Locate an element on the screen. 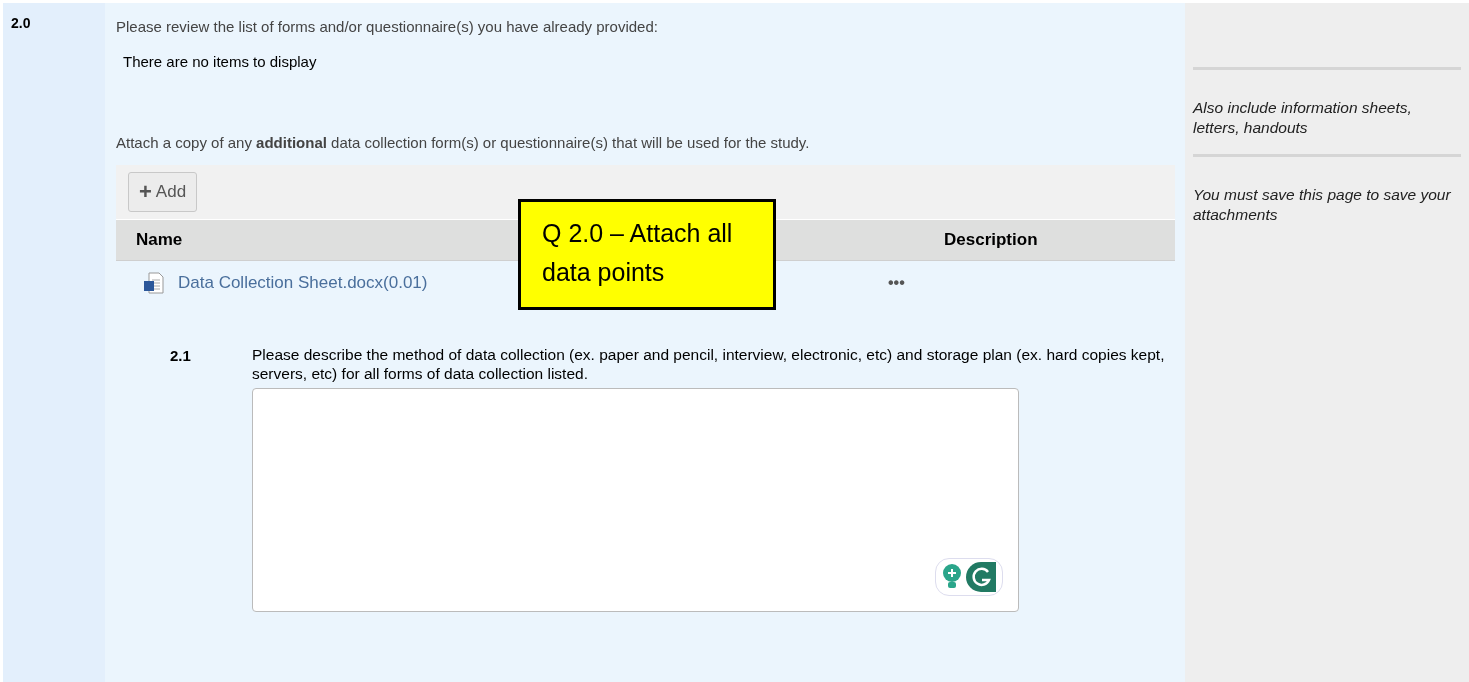 This screenshot has width=1469, height=682. lightbulb-icon is located at coordinates (952, 576).